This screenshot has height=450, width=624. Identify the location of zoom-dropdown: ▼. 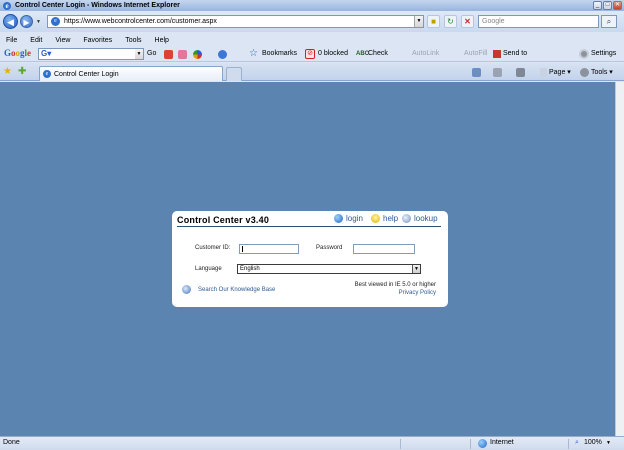
(608, 443).